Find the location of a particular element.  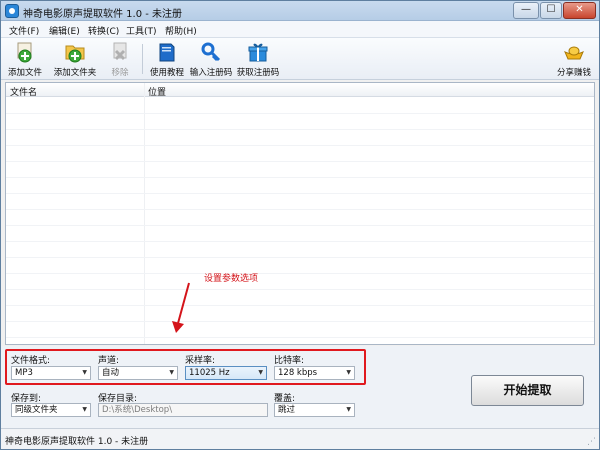

menu-bar: 文件(F) 编辑(E) 转换(C) 工具(T) 帮助(H) is located at coordinates (300, 29).